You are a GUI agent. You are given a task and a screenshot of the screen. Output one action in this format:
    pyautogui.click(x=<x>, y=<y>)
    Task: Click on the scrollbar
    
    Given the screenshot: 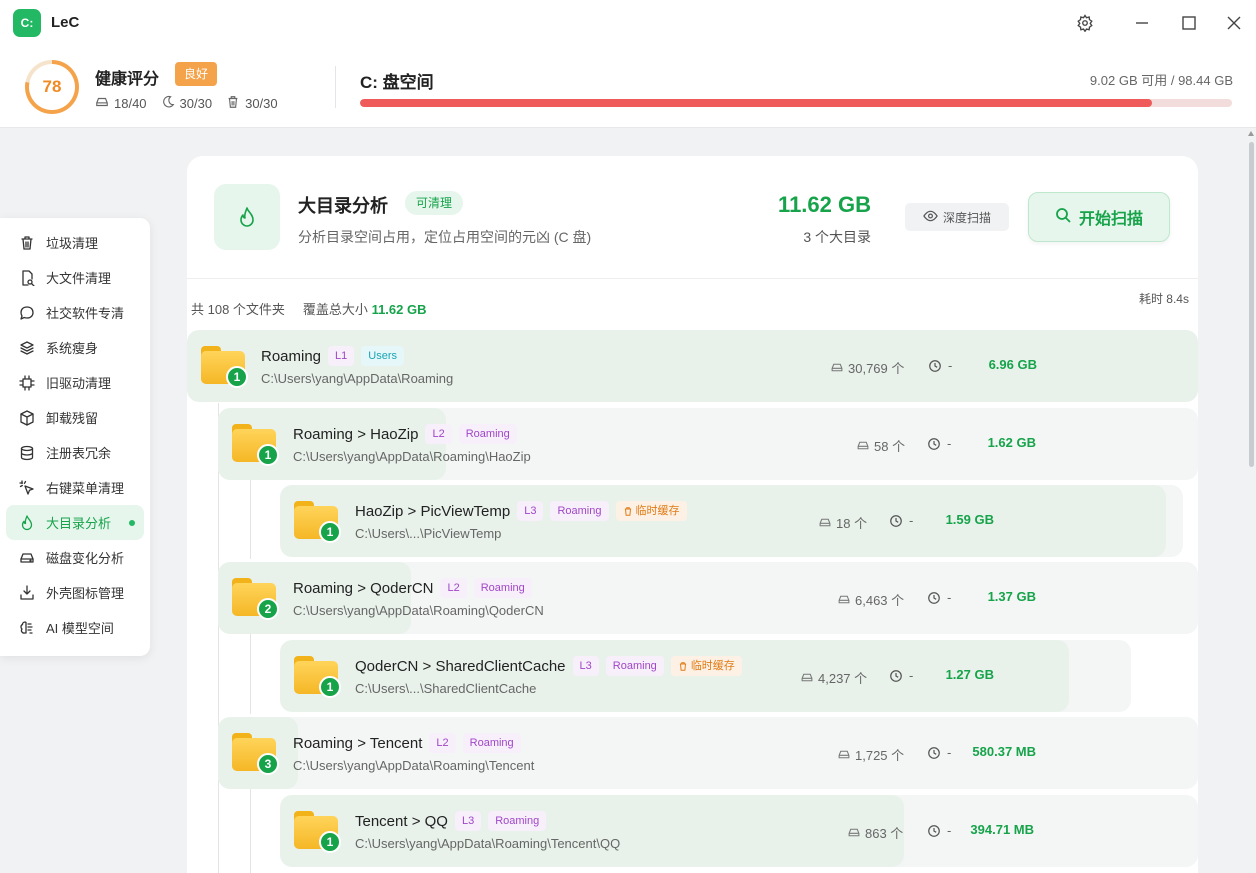 What is the action you would take?
    pyautogui.click(x=1251, y=501)
    